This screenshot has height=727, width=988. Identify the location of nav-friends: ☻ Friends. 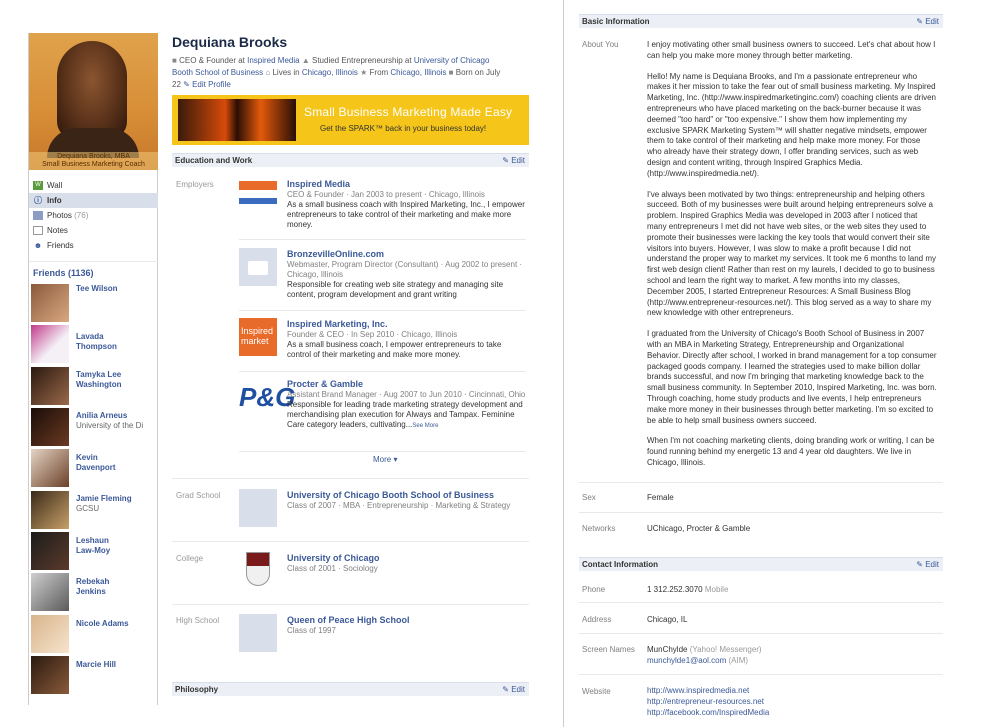
(93, 245).